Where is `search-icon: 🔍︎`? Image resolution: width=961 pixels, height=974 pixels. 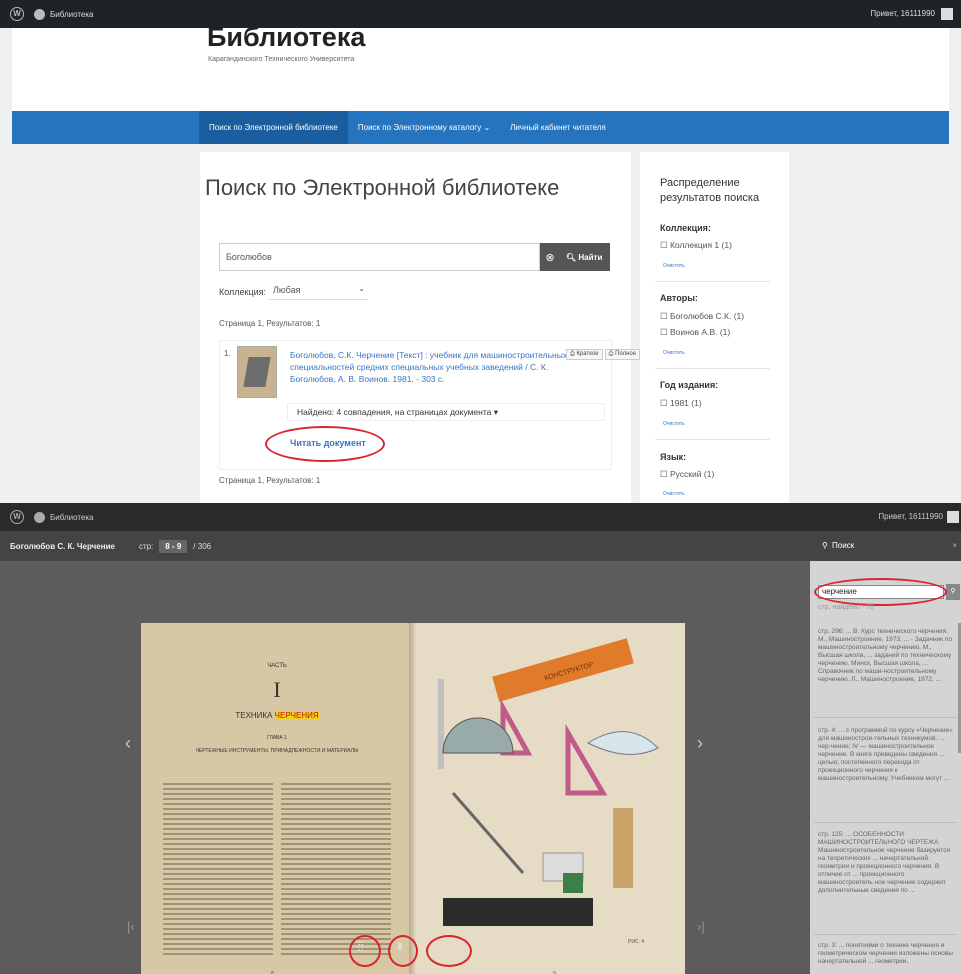
search-icon: 🔍︎ is located at coordinates (571, 257).